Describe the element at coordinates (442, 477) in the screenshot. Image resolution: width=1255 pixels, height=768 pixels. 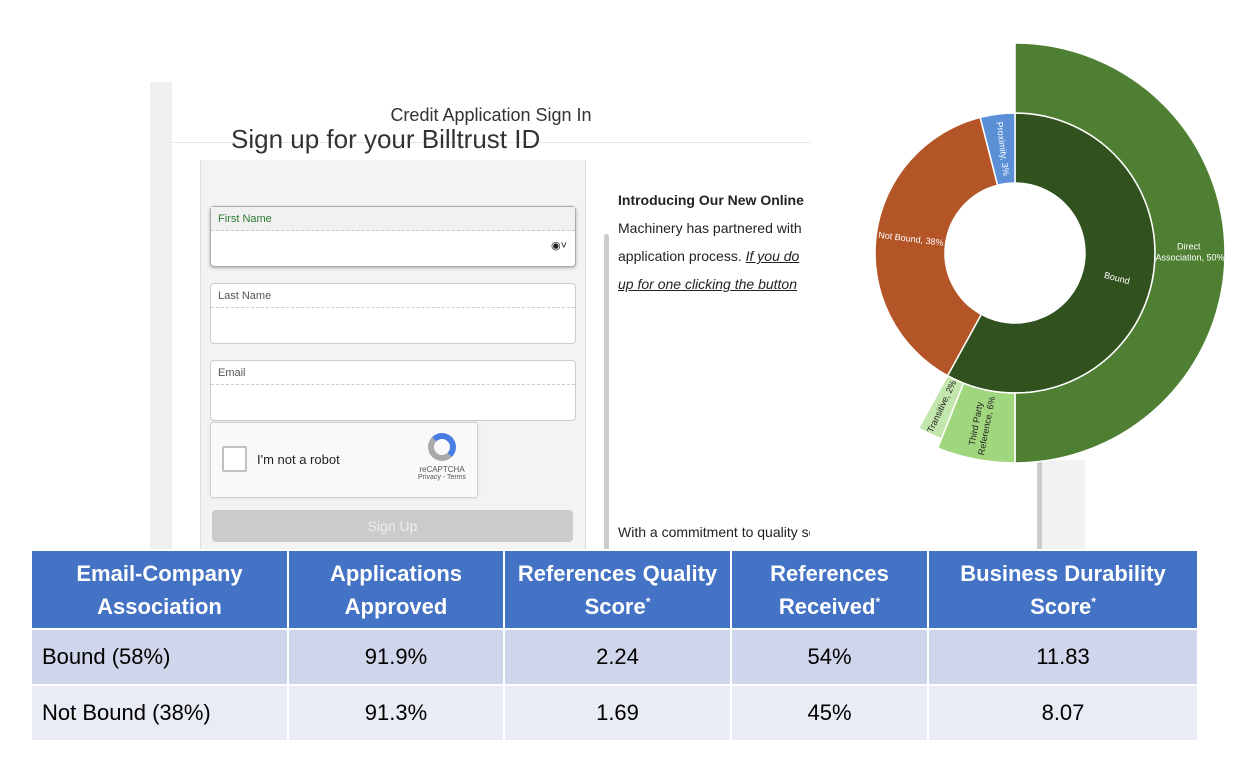
I see `recaptcha-links: Privacy - Terms` at that location.